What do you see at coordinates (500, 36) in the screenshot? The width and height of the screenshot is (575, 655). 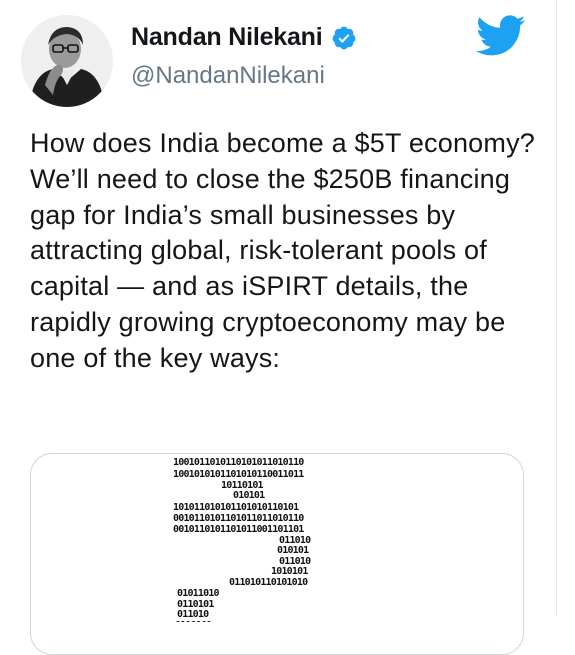 I see `twitter-bird-icon` at bounding box center [500, 36].